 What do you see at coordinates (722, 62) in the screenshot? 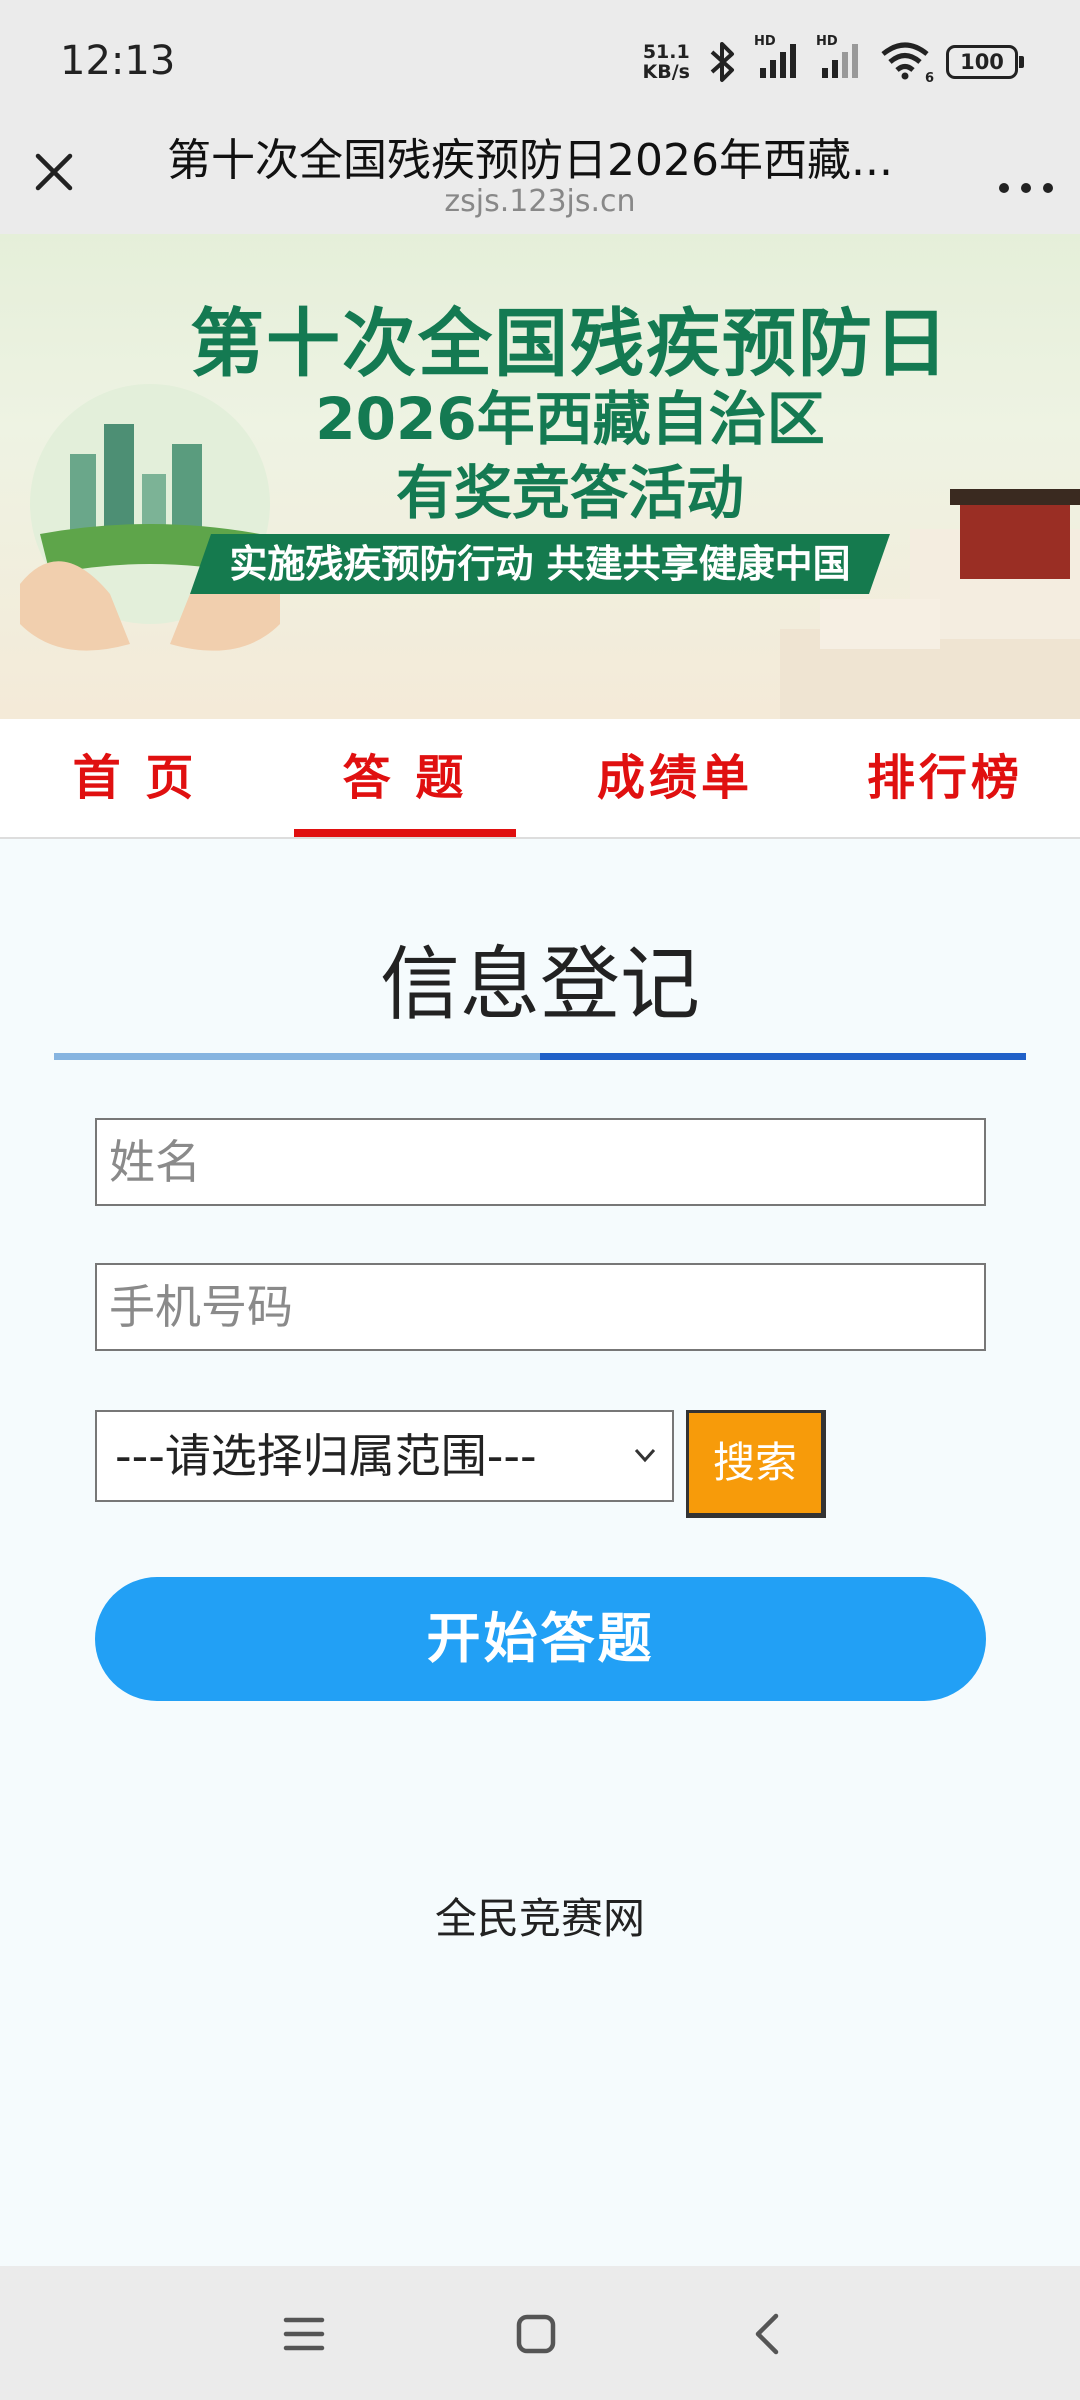
I see `bluetooth-icon` at bounding box center [722, 62].